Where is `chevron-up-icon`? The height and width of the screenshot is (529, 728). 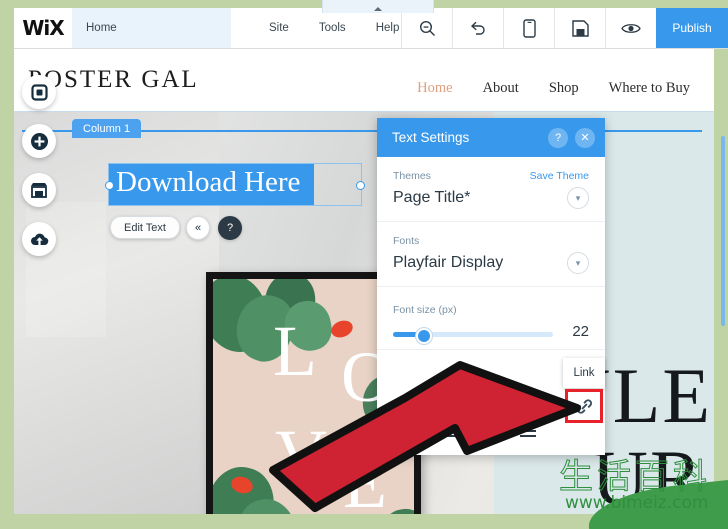 chevron-up-icon is located at coordinates (378, 9).